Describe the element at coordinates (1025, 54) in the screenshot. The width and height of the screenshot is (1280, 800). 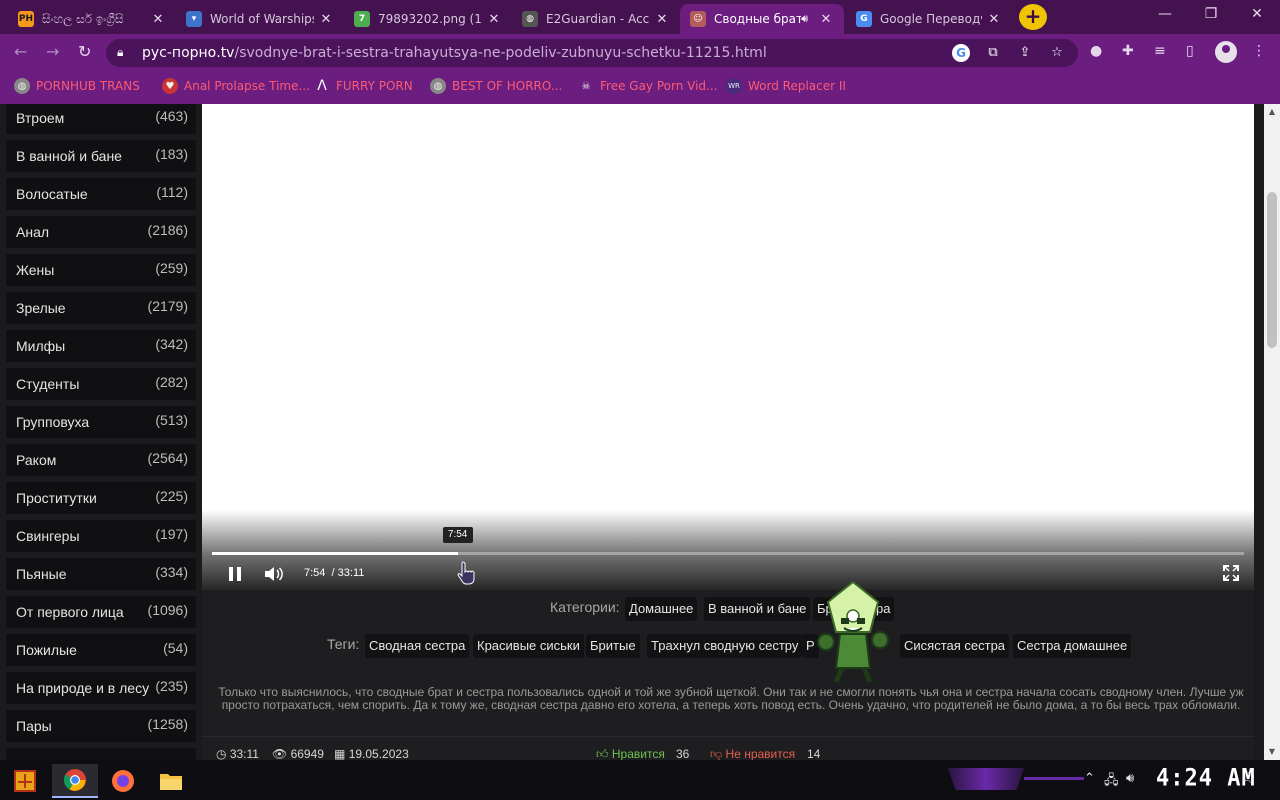
I see `share-icon: ⇪` at that location.